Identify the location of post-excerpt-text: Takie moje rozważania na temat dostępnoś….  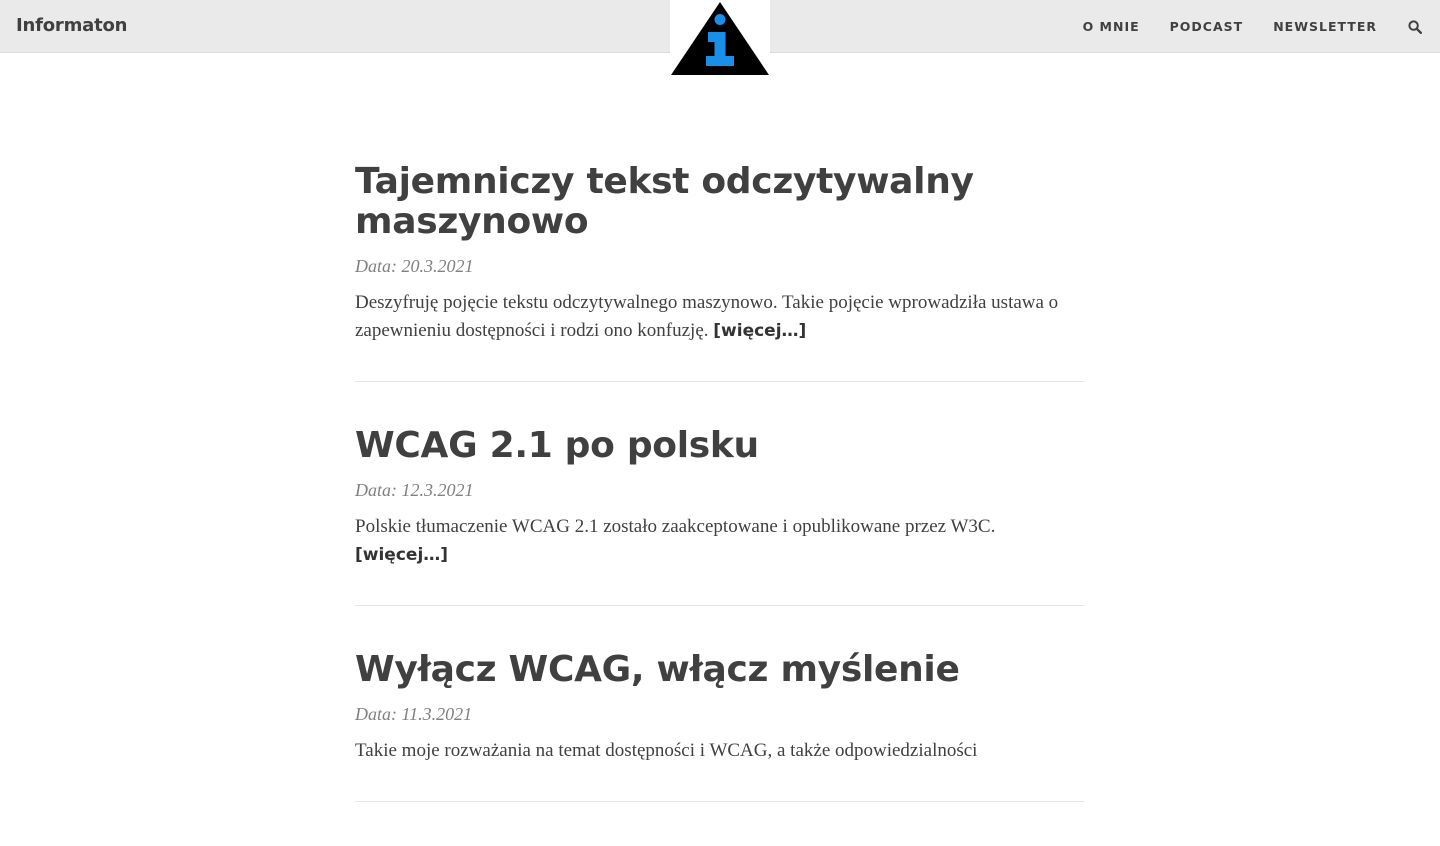
(666, 750).